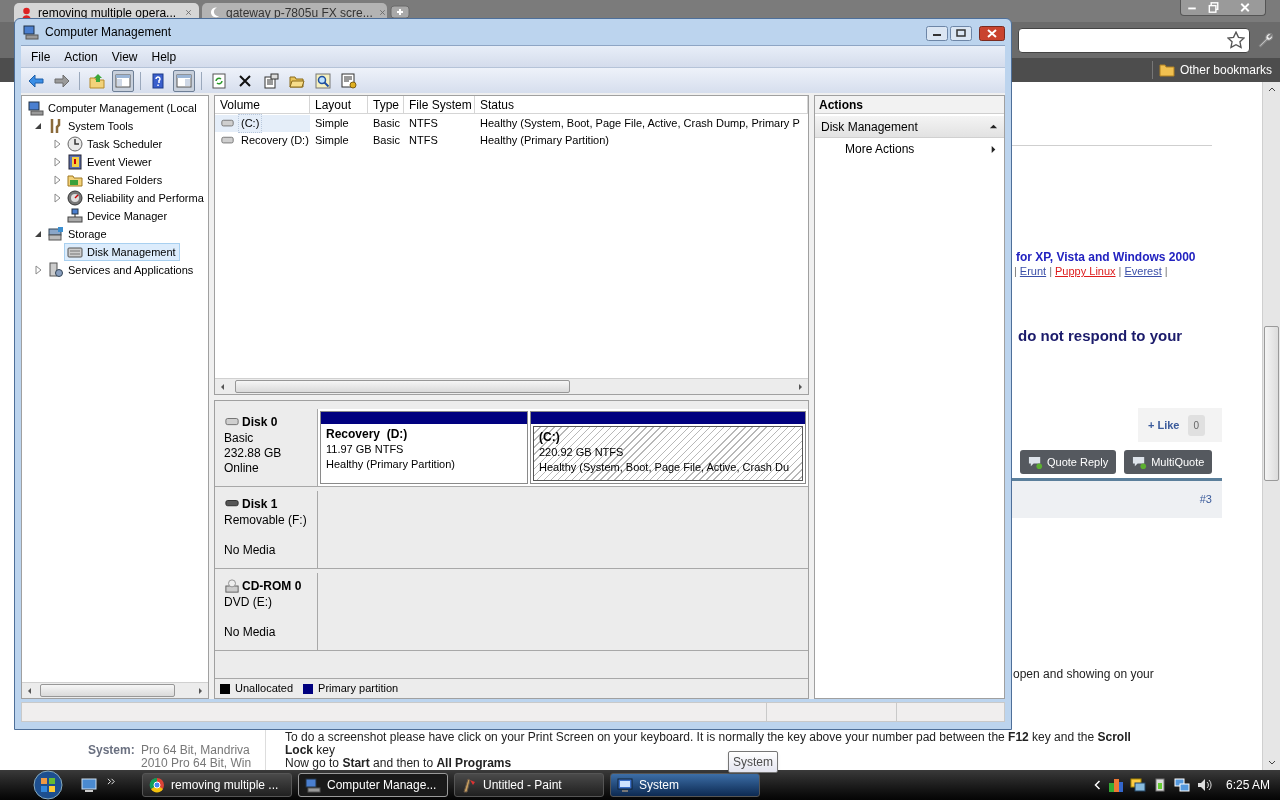 Image resolution: width=1280 pixels, height=800 pixels. Describe the element at coordinates (75, 144) in the screenshot. I see `clock-icon` at that location.